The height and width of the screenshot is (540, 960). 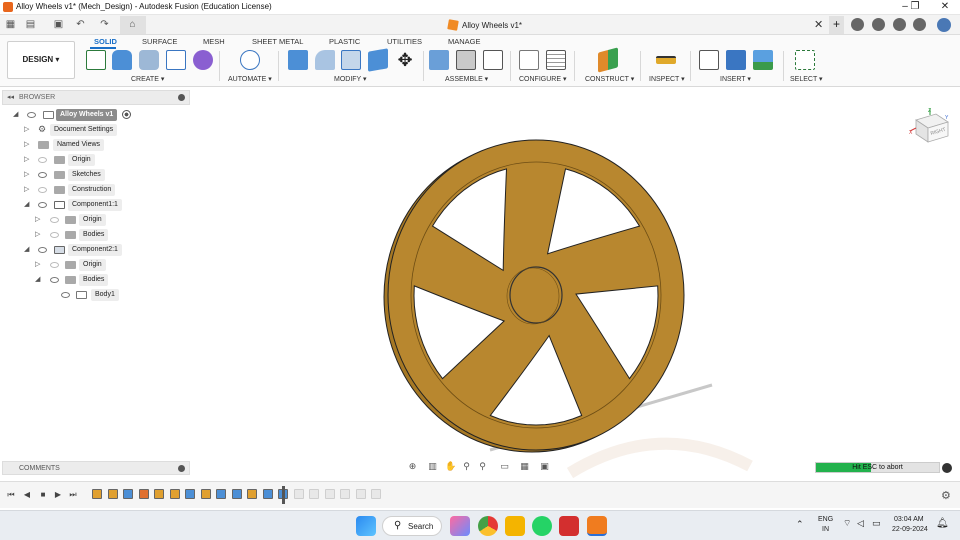 I want to click on pattern-icon, so click(x=176, y=60).